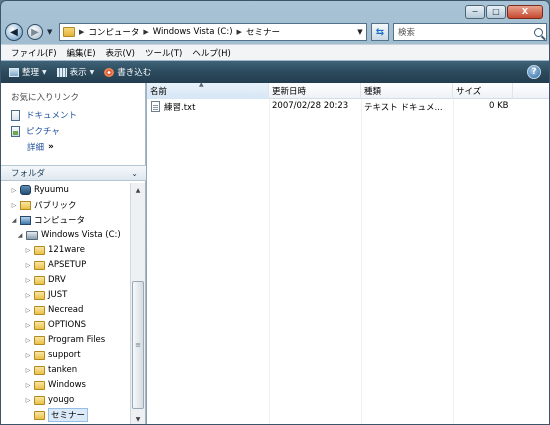  What do you see at coordinates (81, 53) in the screenshot?
I see `menu-edit: 編集(E)` at bounding box center [81, 53].